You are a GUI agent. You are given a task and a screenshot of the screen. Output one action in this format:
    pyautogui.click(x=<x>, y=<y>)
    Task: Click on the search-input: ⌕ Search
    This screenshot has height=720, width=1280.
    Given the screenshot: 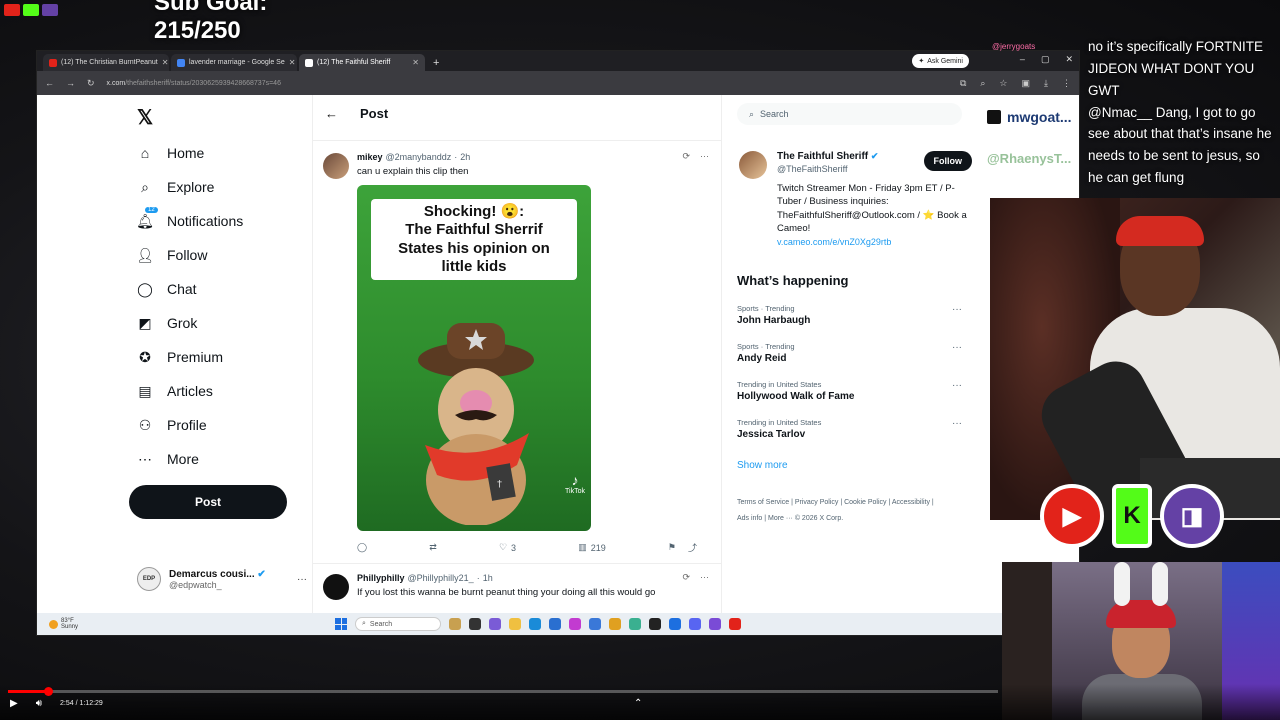 What is the action you would take?
    pyautogui.click(x=849, y=114)
    